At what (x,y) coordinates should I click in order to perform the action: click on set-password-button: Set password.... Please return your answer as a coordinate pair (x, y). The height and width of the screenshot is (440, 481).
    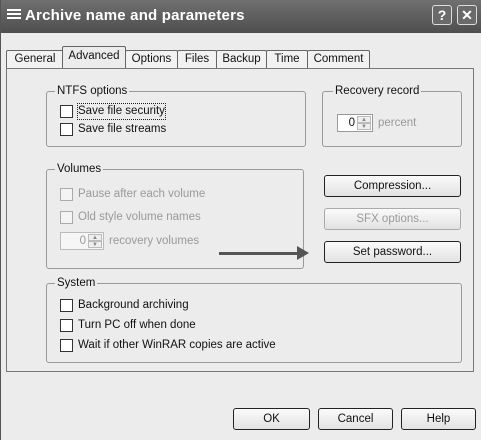
    Looking at the image, I should click on (392, 252).